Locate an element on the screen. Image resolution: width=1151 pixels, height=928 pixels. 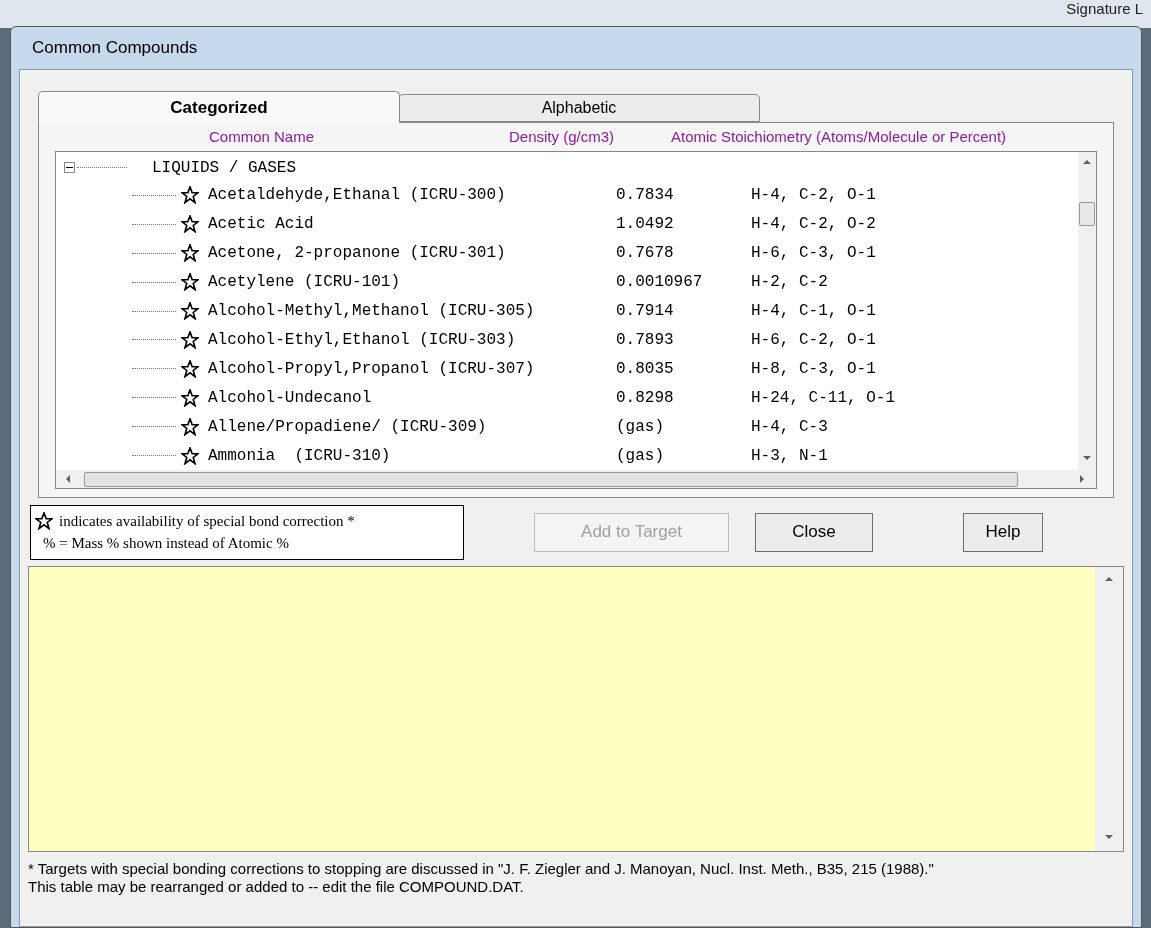
compound-name: Acetylene (ICRU-101) is located at coordinates (412, 282).